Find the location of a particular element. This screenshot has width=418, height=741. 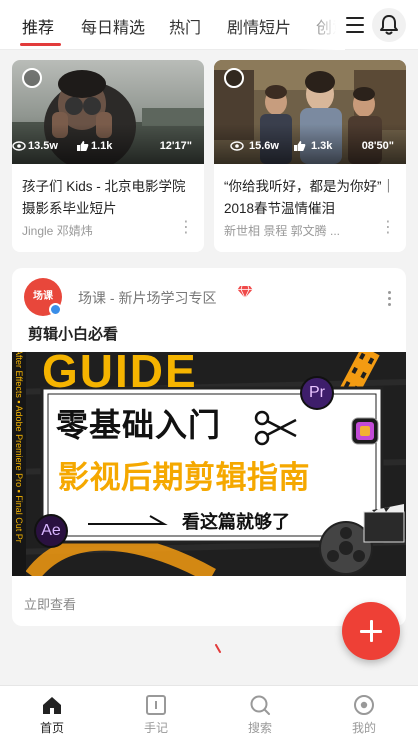

tab-recommended: 推荐 is located at coordinates (38, 26).